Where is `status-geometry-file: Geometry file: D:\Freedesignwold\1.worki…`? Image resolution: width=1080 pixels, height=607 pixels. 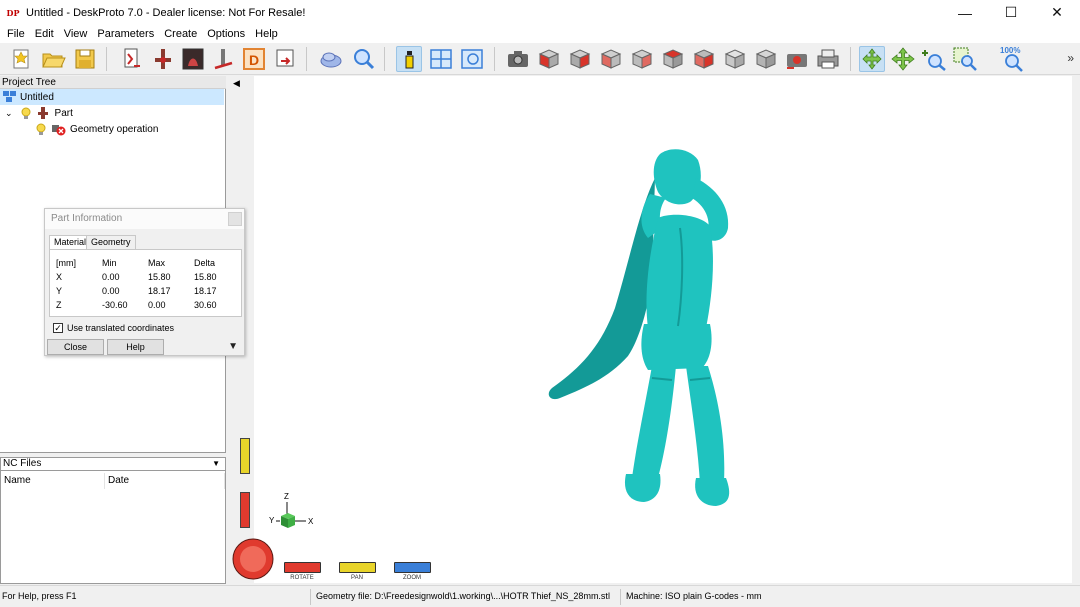 status-geometry-file: Geometry file: D:\Freedesignwold\1.worki… is located at coordinates (463, 596).